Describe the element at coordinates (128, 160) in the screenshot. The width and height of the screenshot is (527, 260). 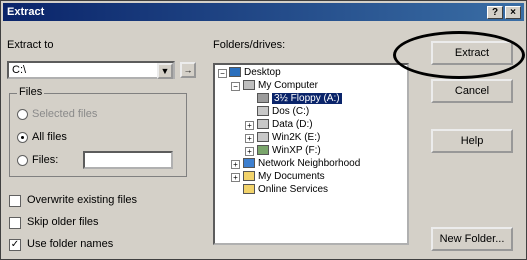
I see `files-input` at that location.